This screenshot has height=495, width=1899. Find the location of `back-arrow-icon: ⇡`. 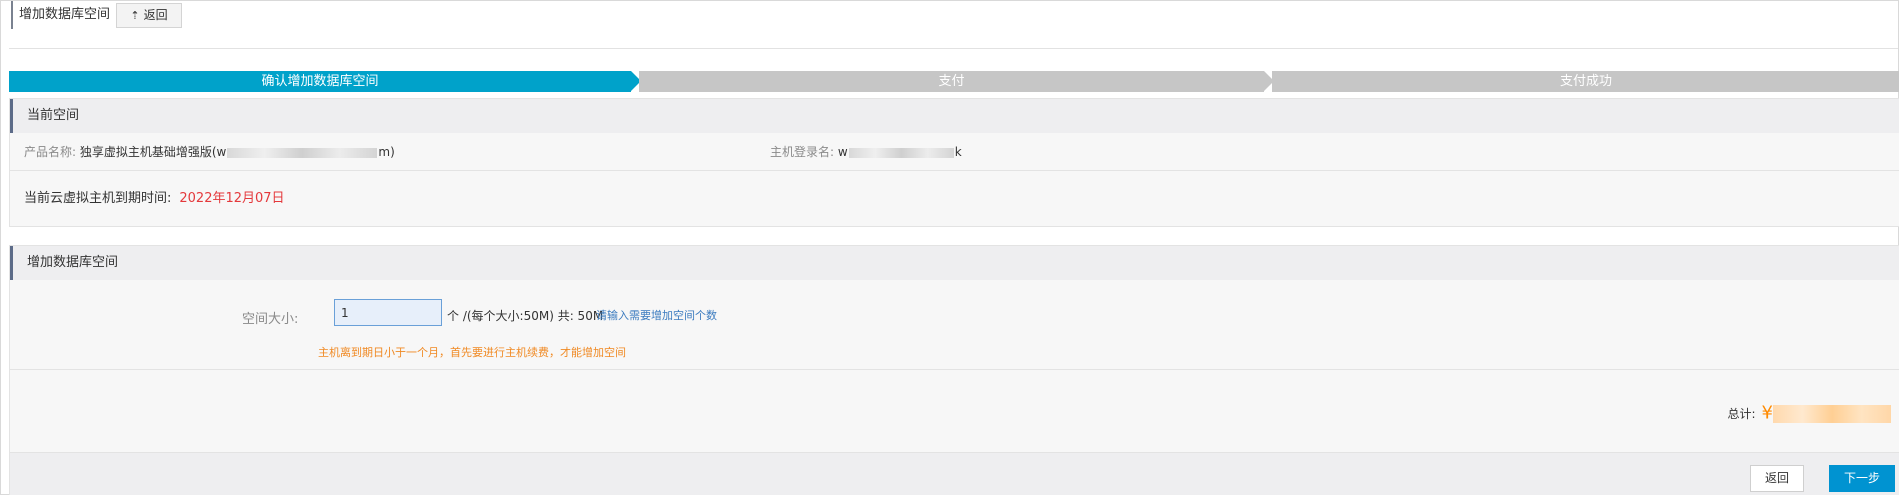

back-arrow-icon: ⇡ is located at coordinates (135, 15).